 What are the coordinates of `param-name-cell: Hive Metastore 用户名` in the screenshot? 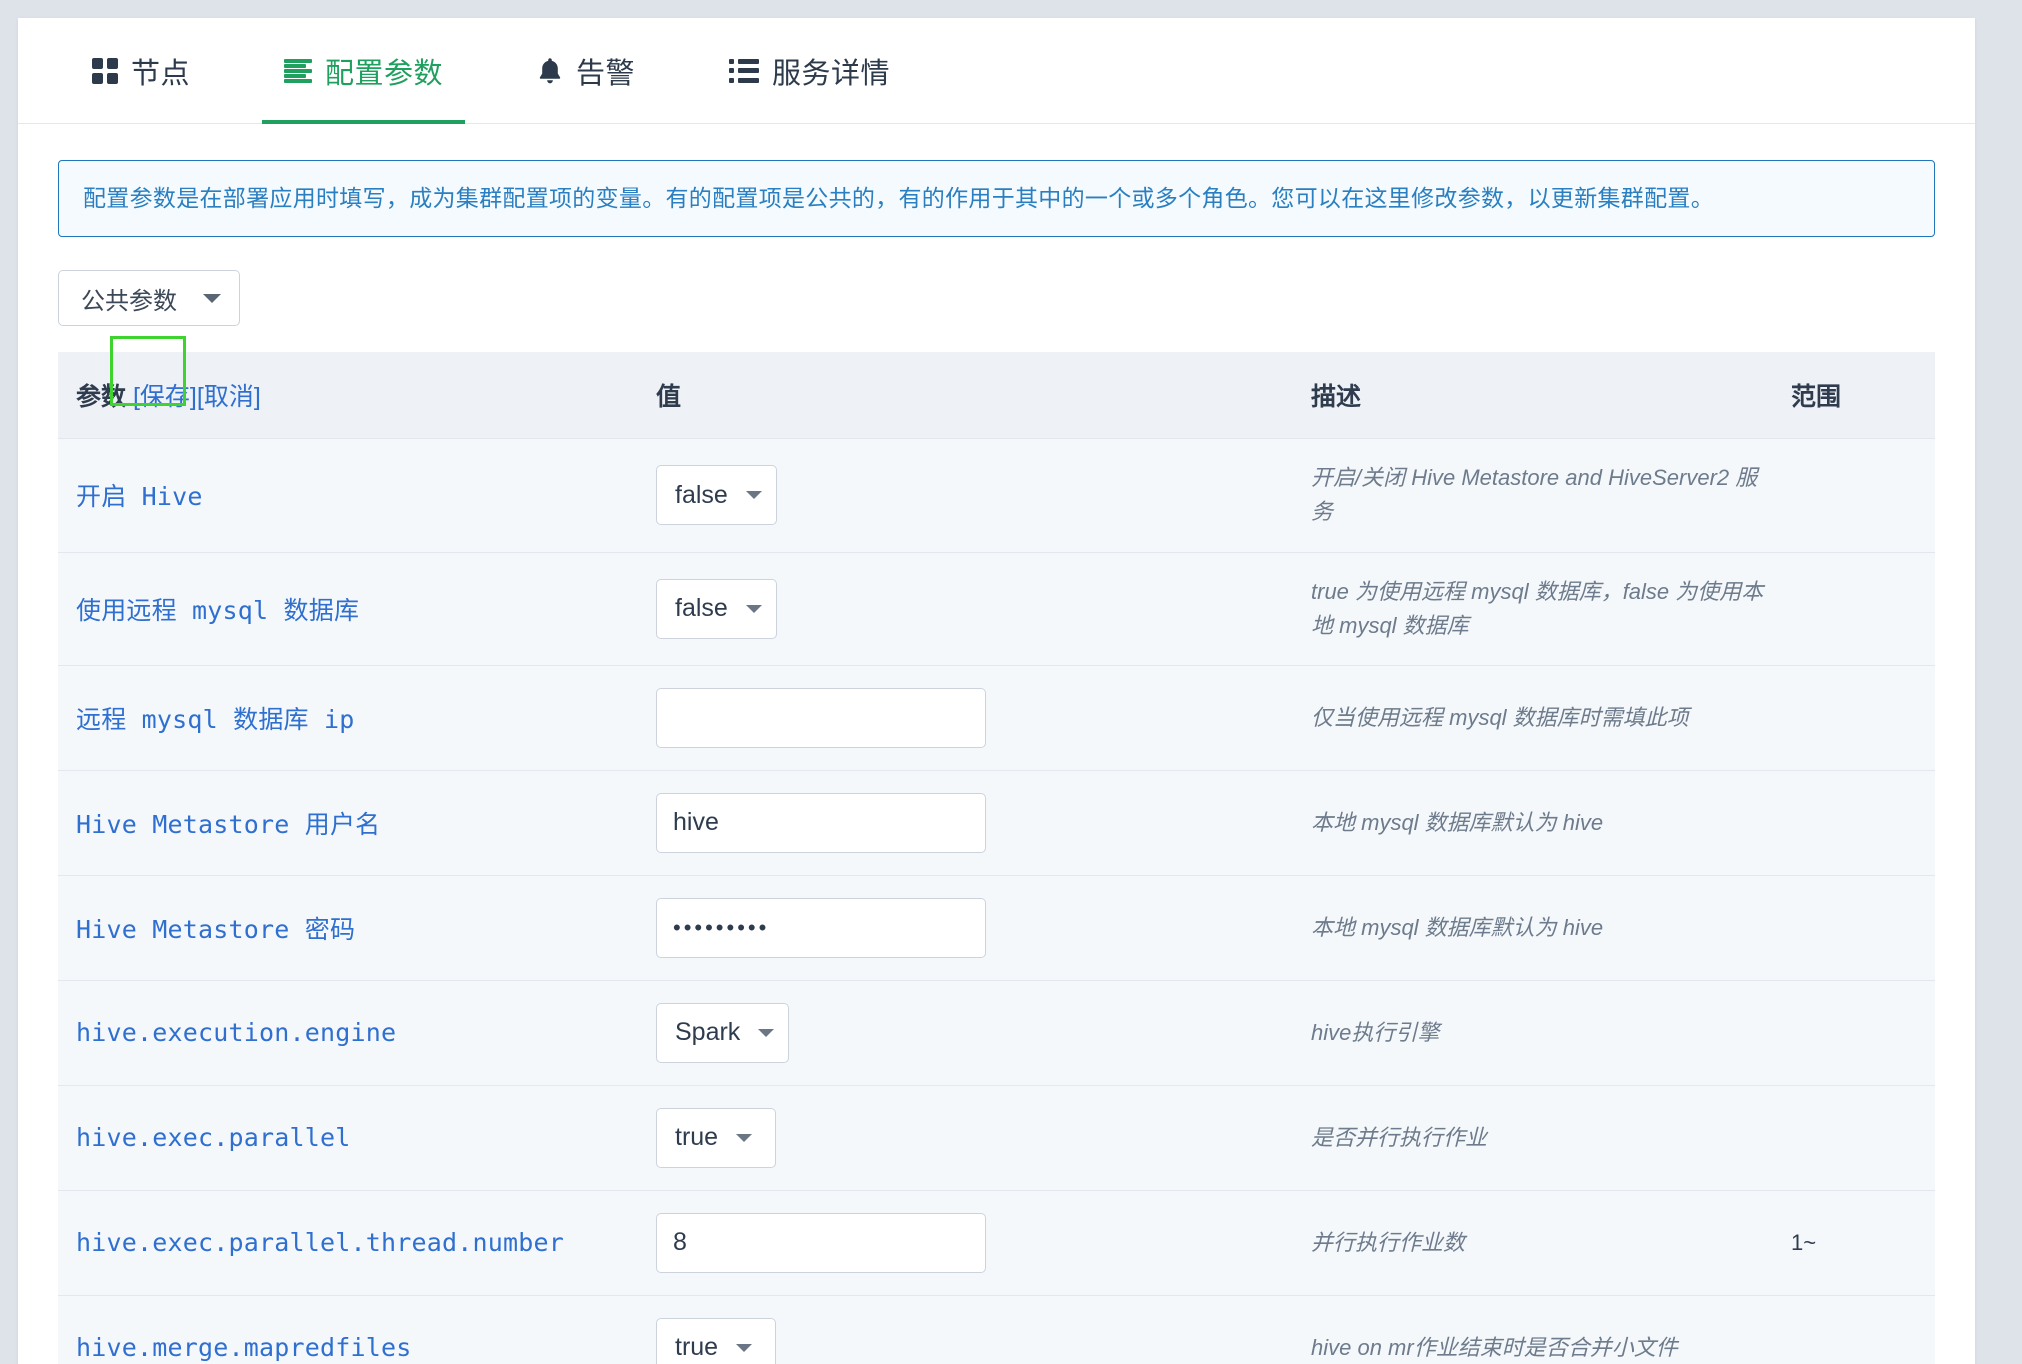 It's located at (348, 823).